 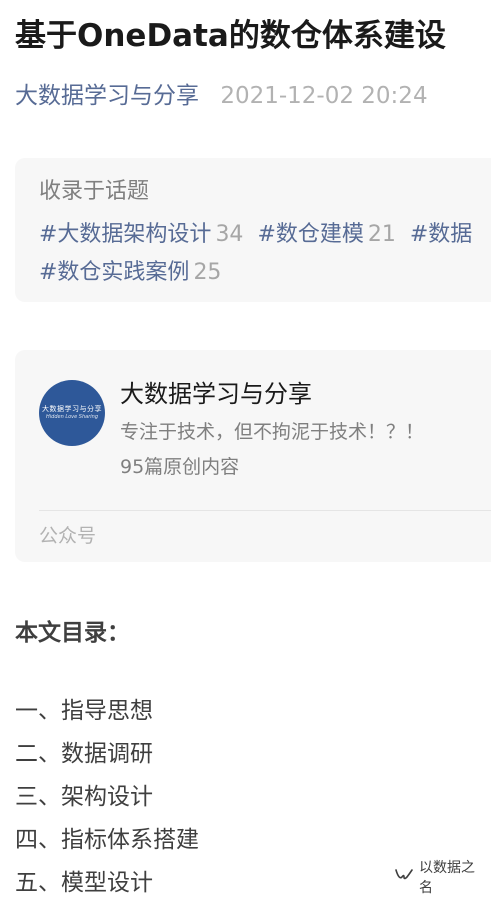 I want to click on toc-item: 一、指导思想, so click(x=84, y=711).